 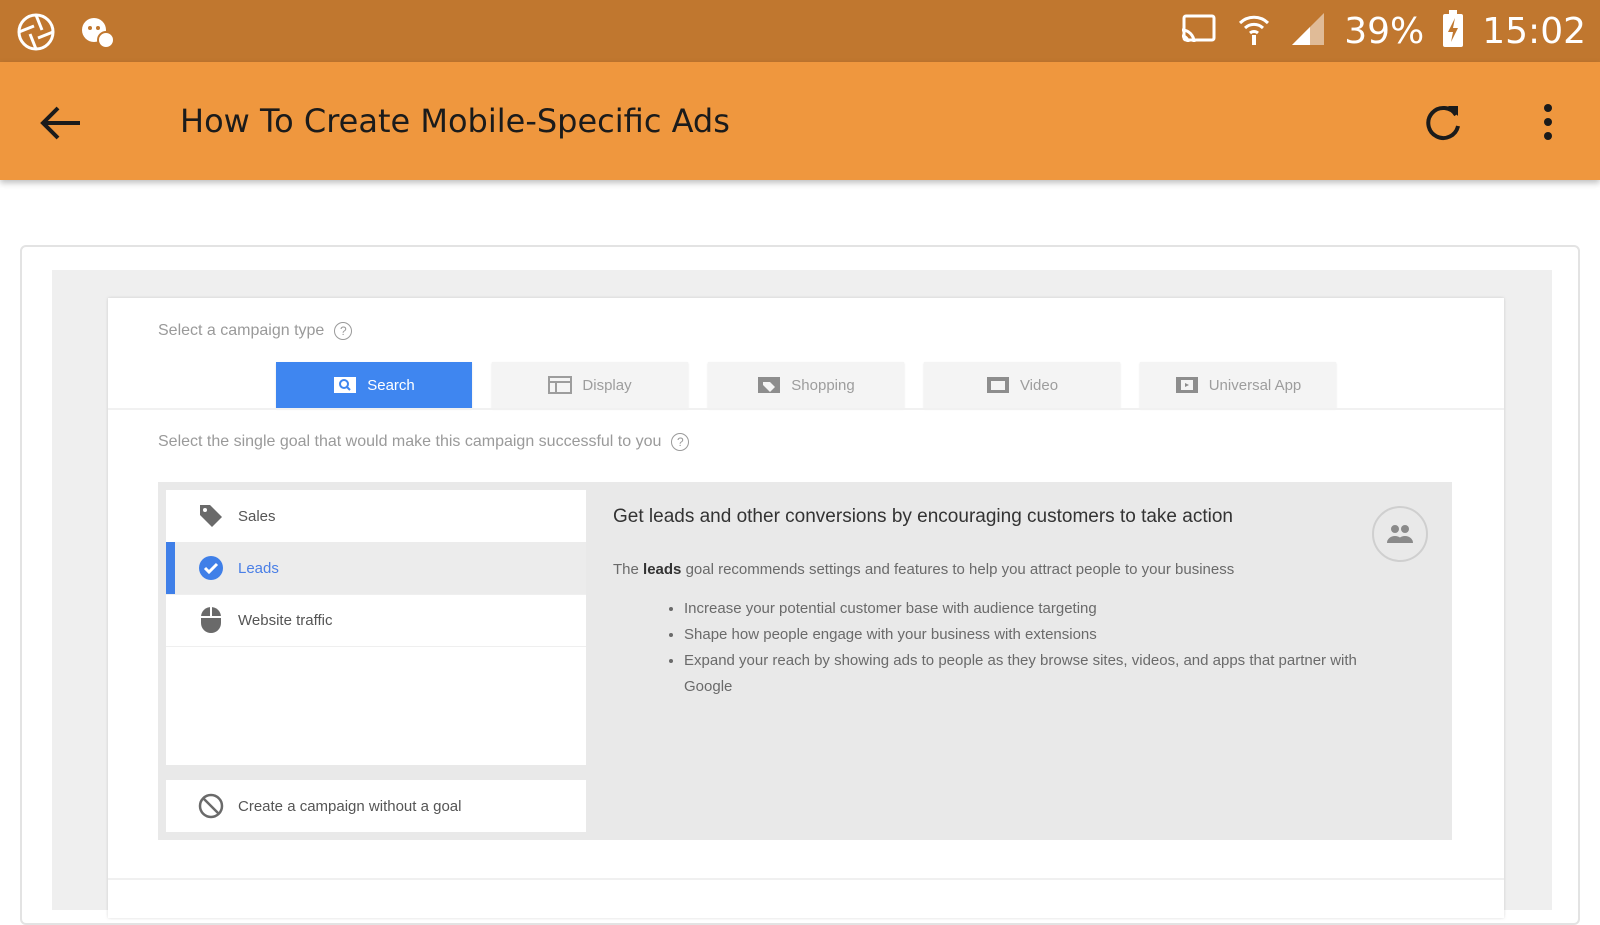 I want to click on create-without-goal: Create a campaign without a goal, so click(x=376, y=806).